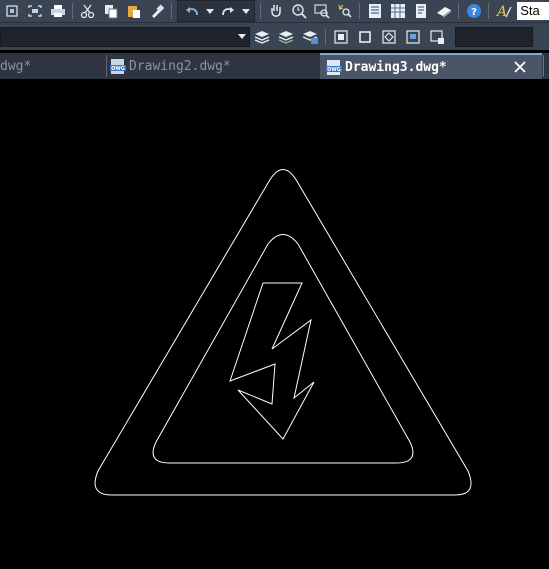 Image resolution: width=549 pixels, height=569 pixels. I want to click on block-icon, so click(365, 37).